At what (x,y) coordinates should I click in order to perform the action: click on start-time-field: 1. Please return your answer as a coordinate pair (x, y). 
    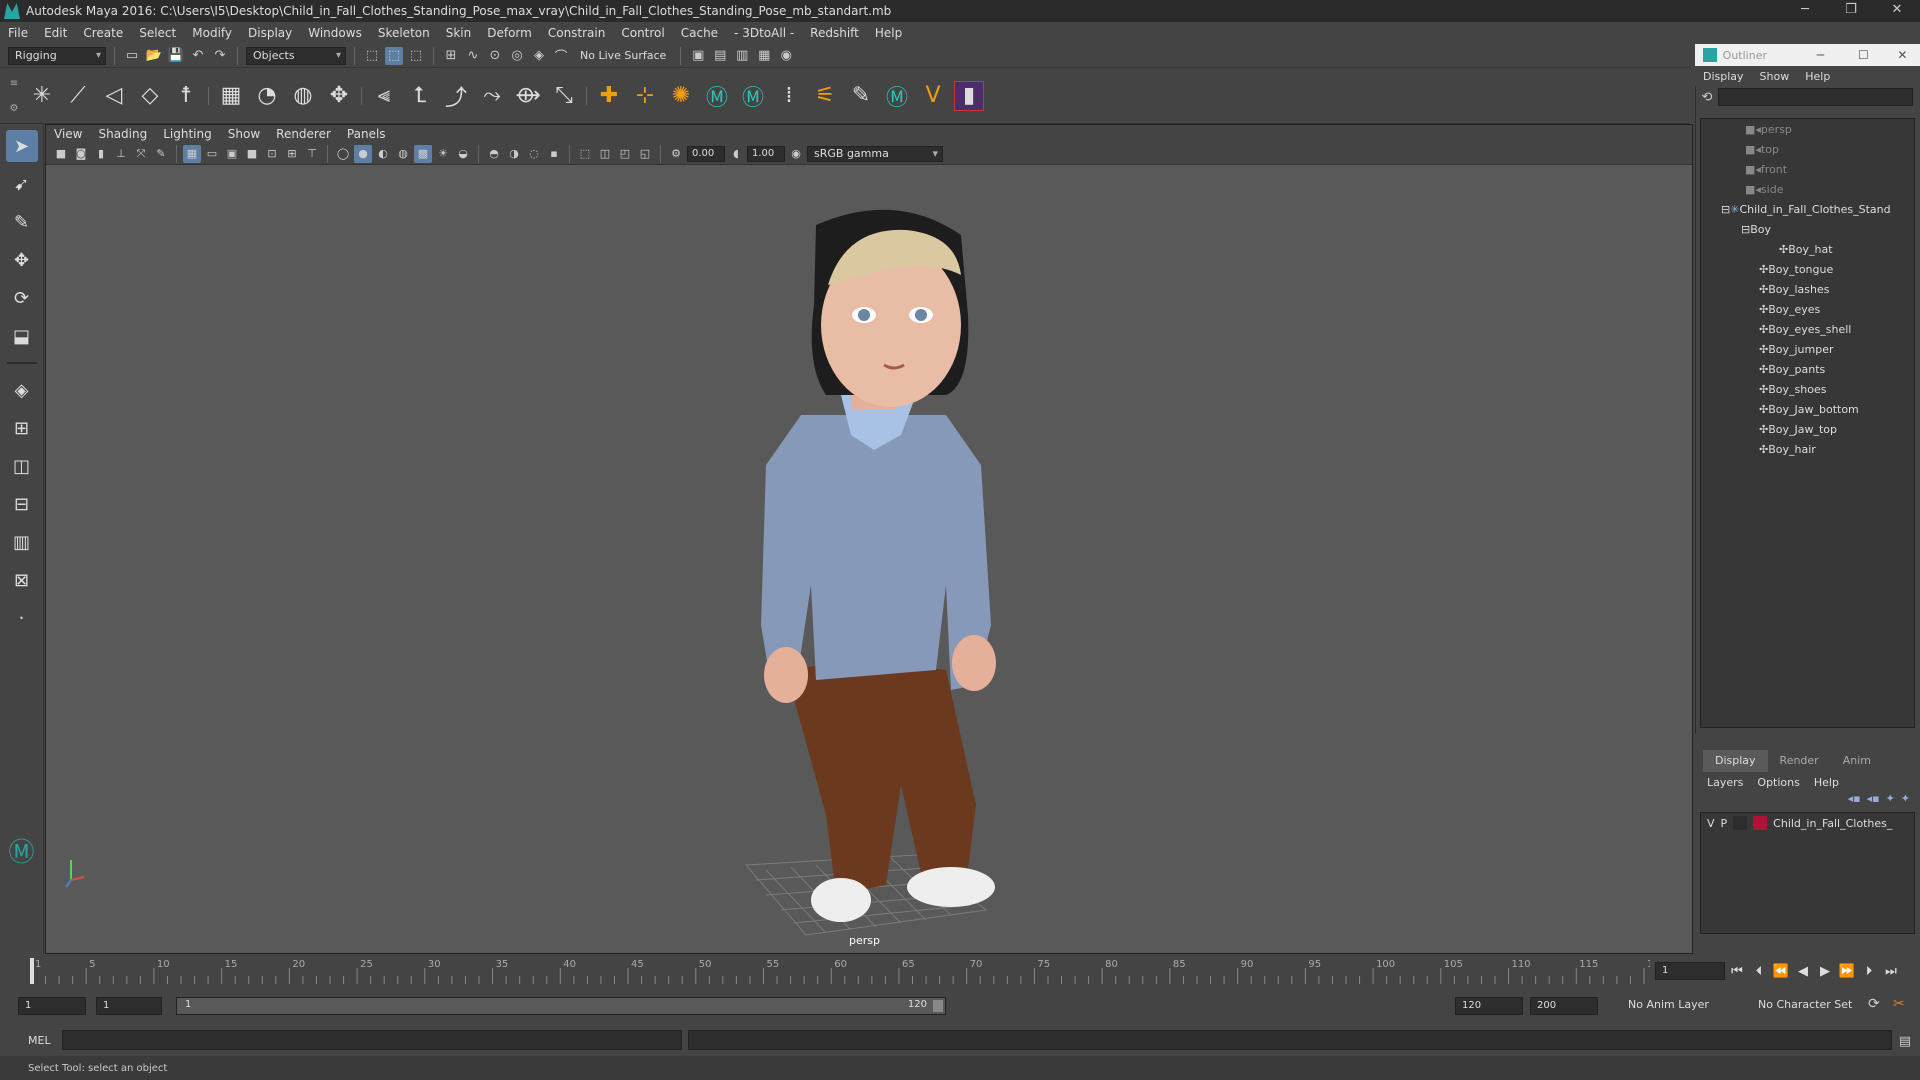
    Looking at the image, I should click on (52, 1006).